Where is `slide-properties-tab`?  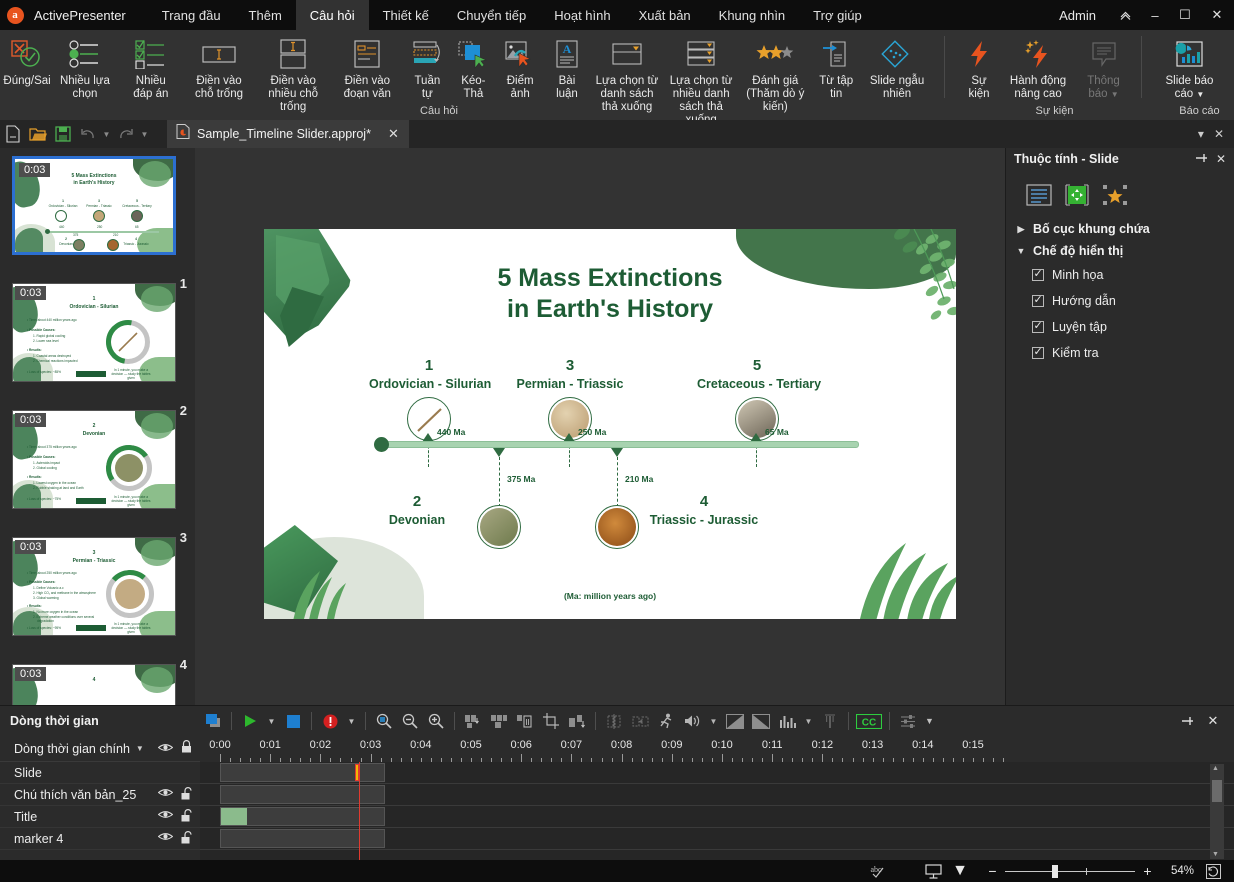
slide-properties-tab is located at coordinates (1039, 195).